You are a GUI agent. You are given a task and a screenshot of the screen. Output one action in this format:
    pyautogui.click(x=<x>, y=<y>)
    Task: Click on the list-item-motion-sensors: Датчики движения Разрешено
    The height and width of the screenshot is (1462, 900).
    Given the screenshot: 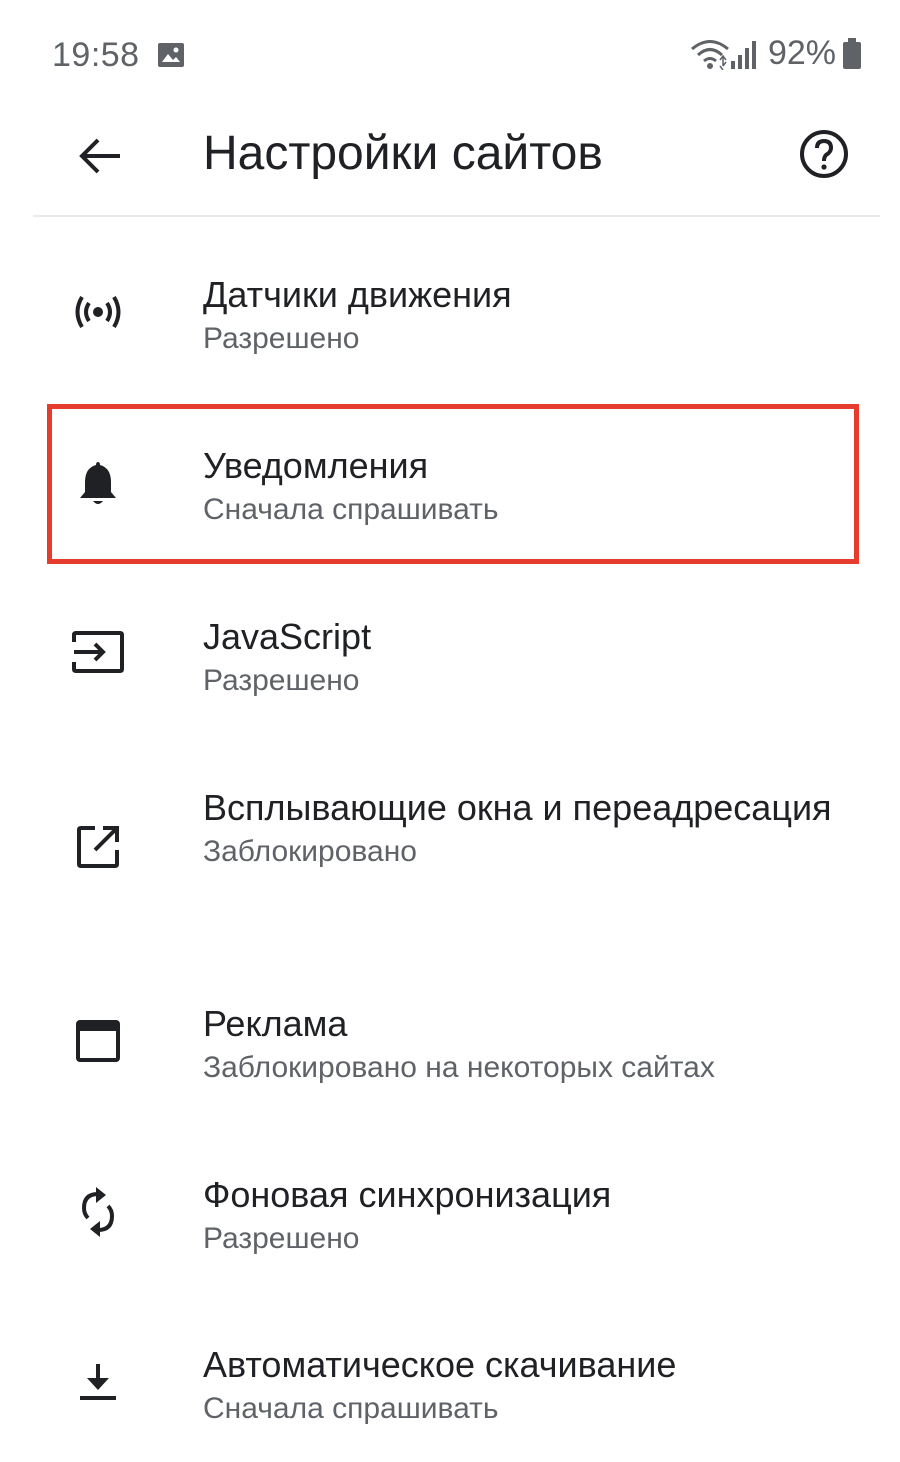 What is the action you would take?
    pyautogui.click(x=450, y=332)
    